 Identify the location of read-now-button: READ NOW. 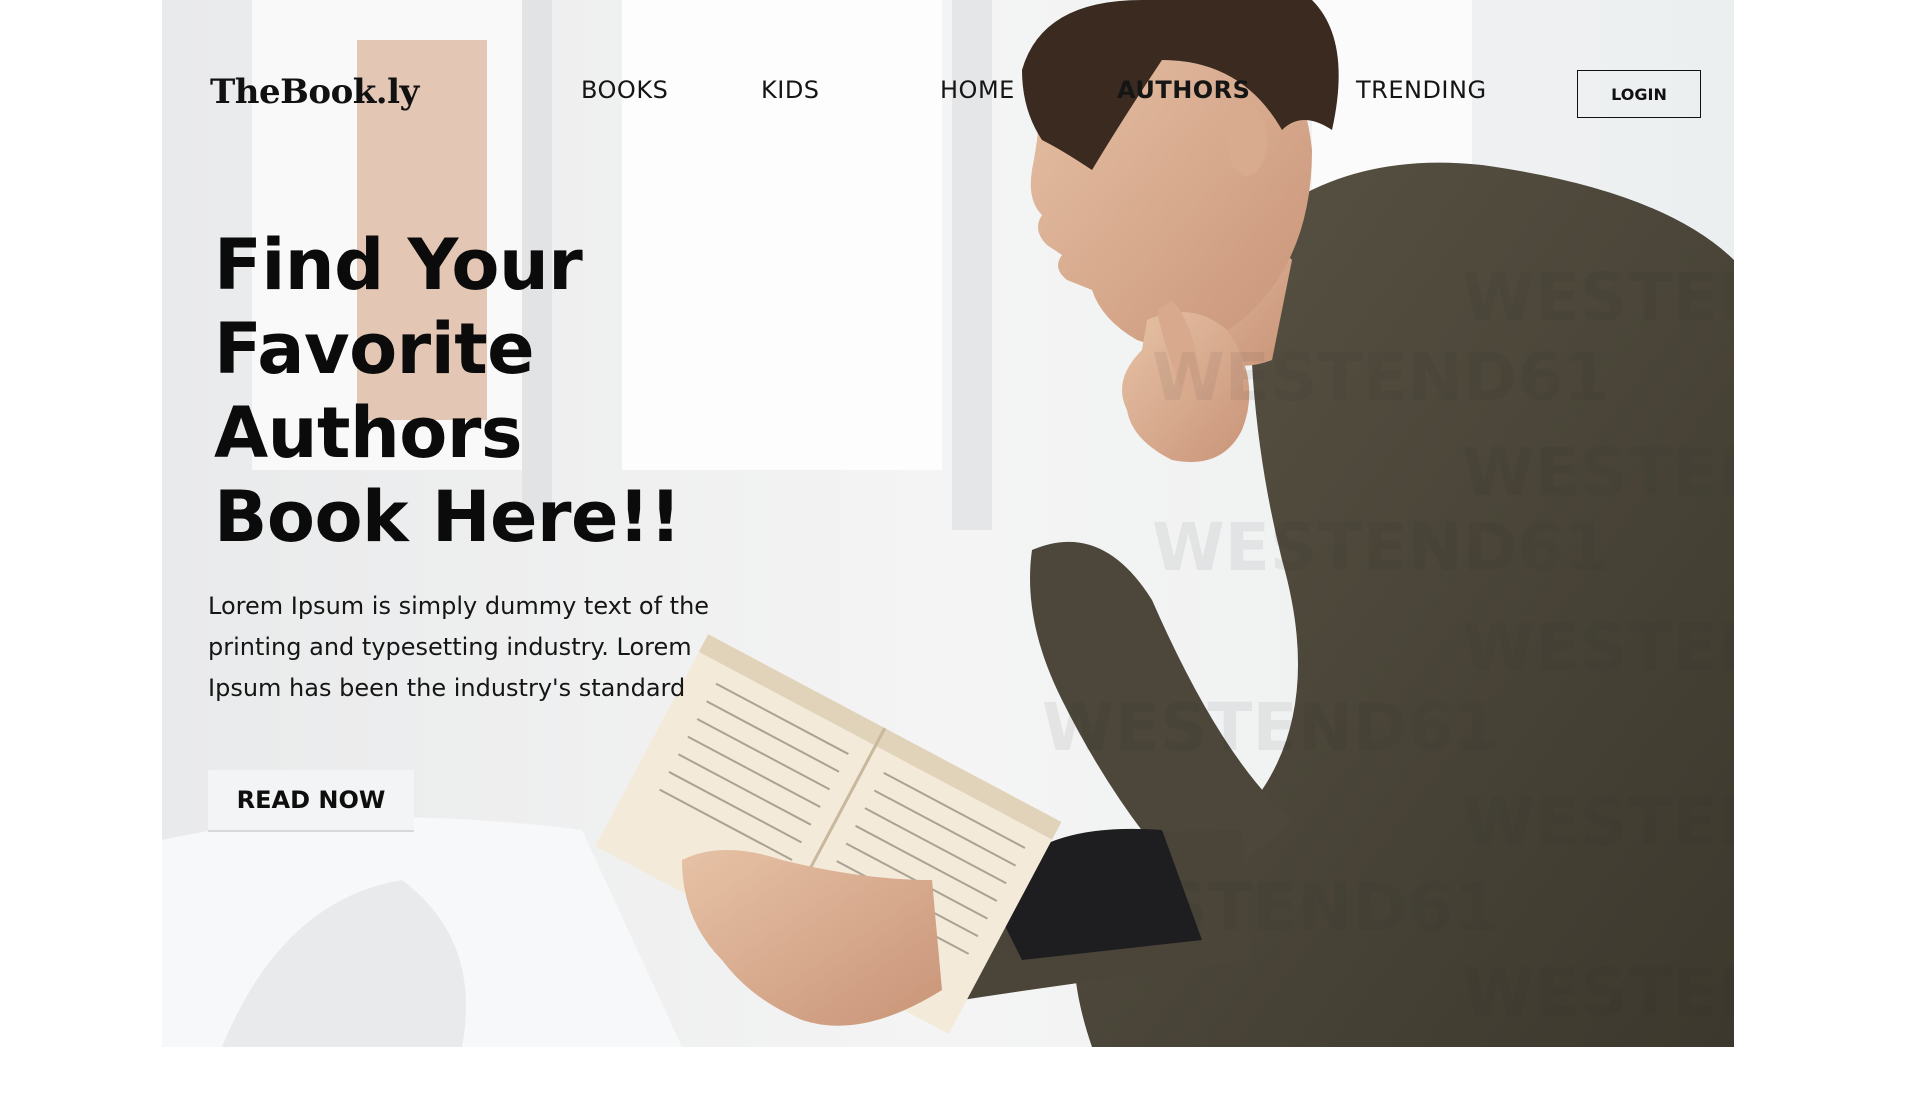
(311, 801).